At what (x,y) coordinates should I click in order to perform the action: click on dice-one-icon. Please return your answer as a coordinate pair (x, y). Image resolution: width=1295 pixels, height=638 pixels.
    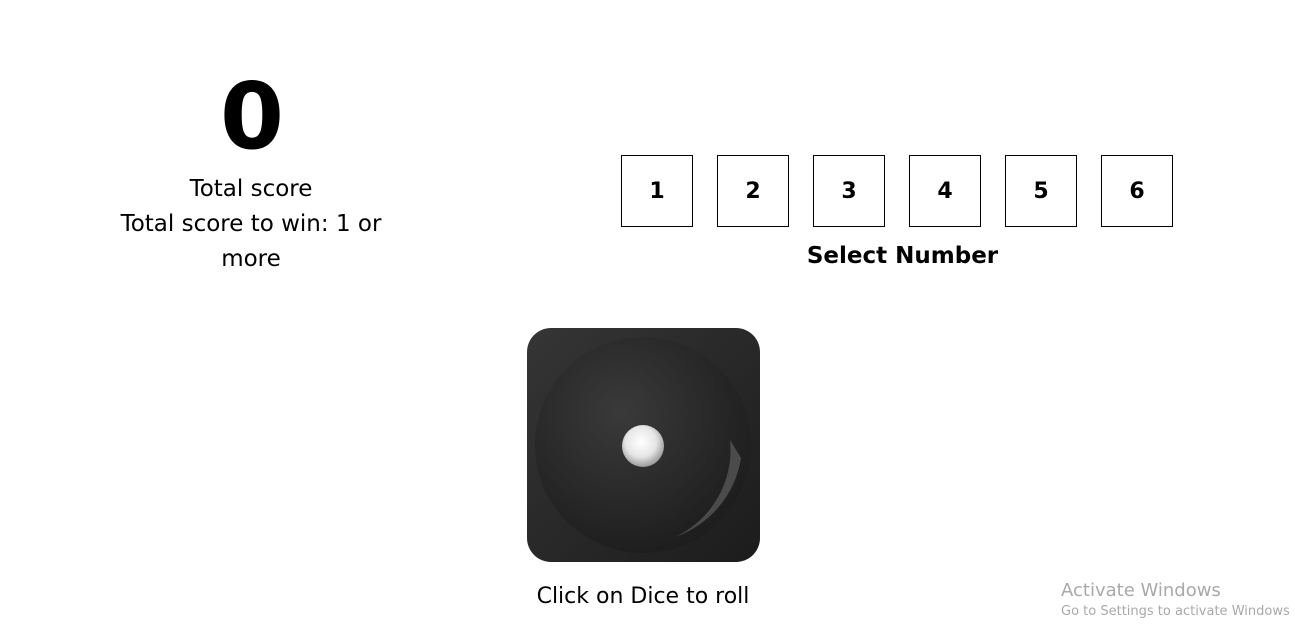
    Looking at the image, I should click on (643, 445).